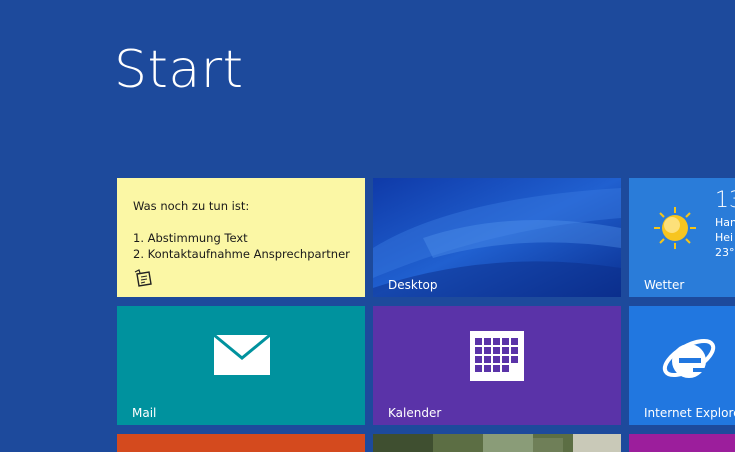 The image size is (735, 452). I want to click on tile-calendar: Kalender, so click(497, 365).